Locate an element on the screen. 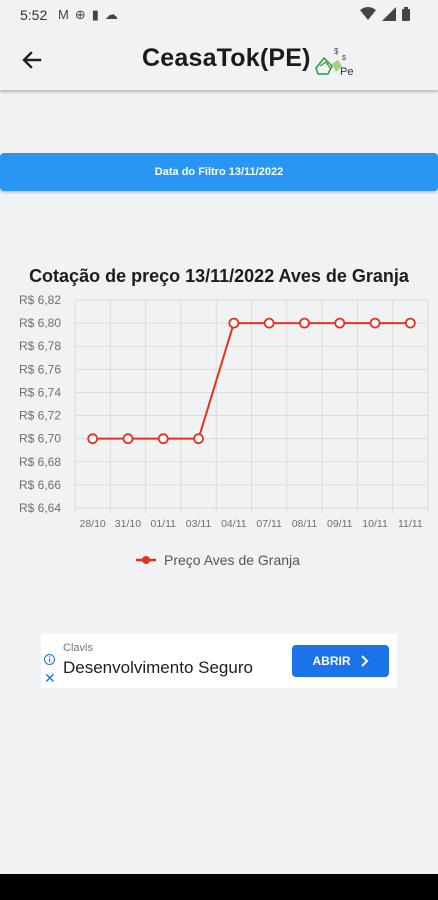 This screenshot has width=438, height=900. y-tick-label: R$ 6,64 is located at coordinates (40, 508).